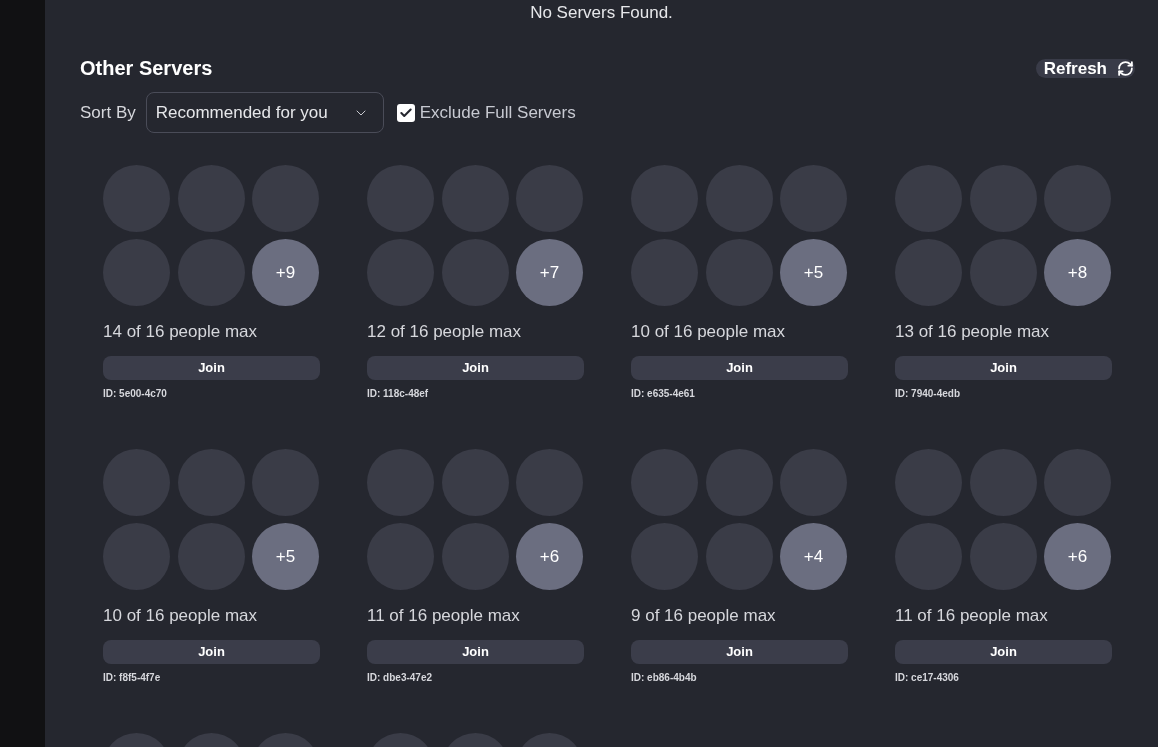 The width and height of the screenshot is (1158, 747). What do you see at coordinates (108, 112) in the screenshot?
I see `sort-label: Sort By` at bounding box center [108, 112].